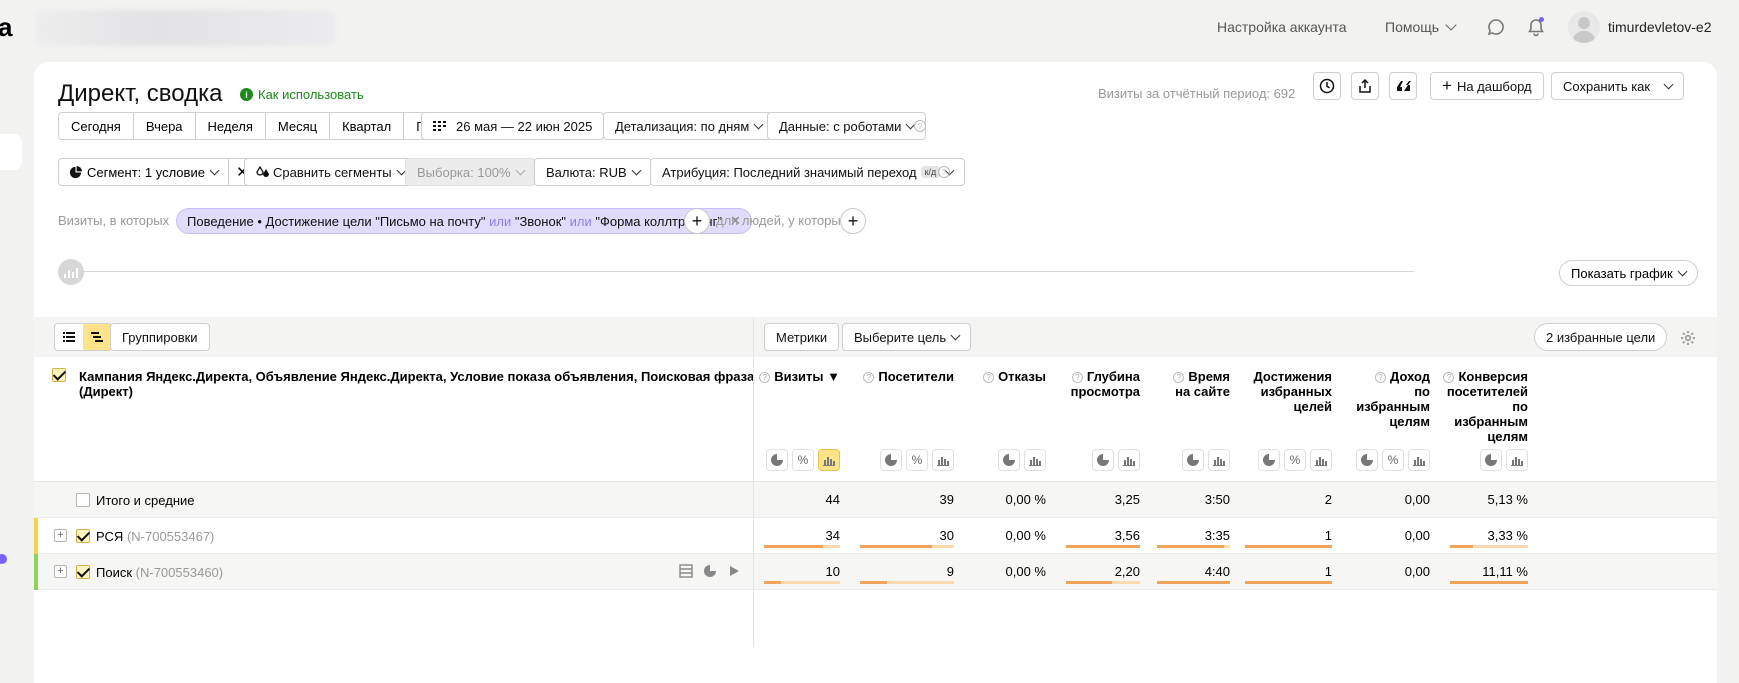  What do you see at coordinates (907, 337) in the screenshot?
I see `choose-goal-dropdown: Выберите цель` at bounding box center [907, 337].